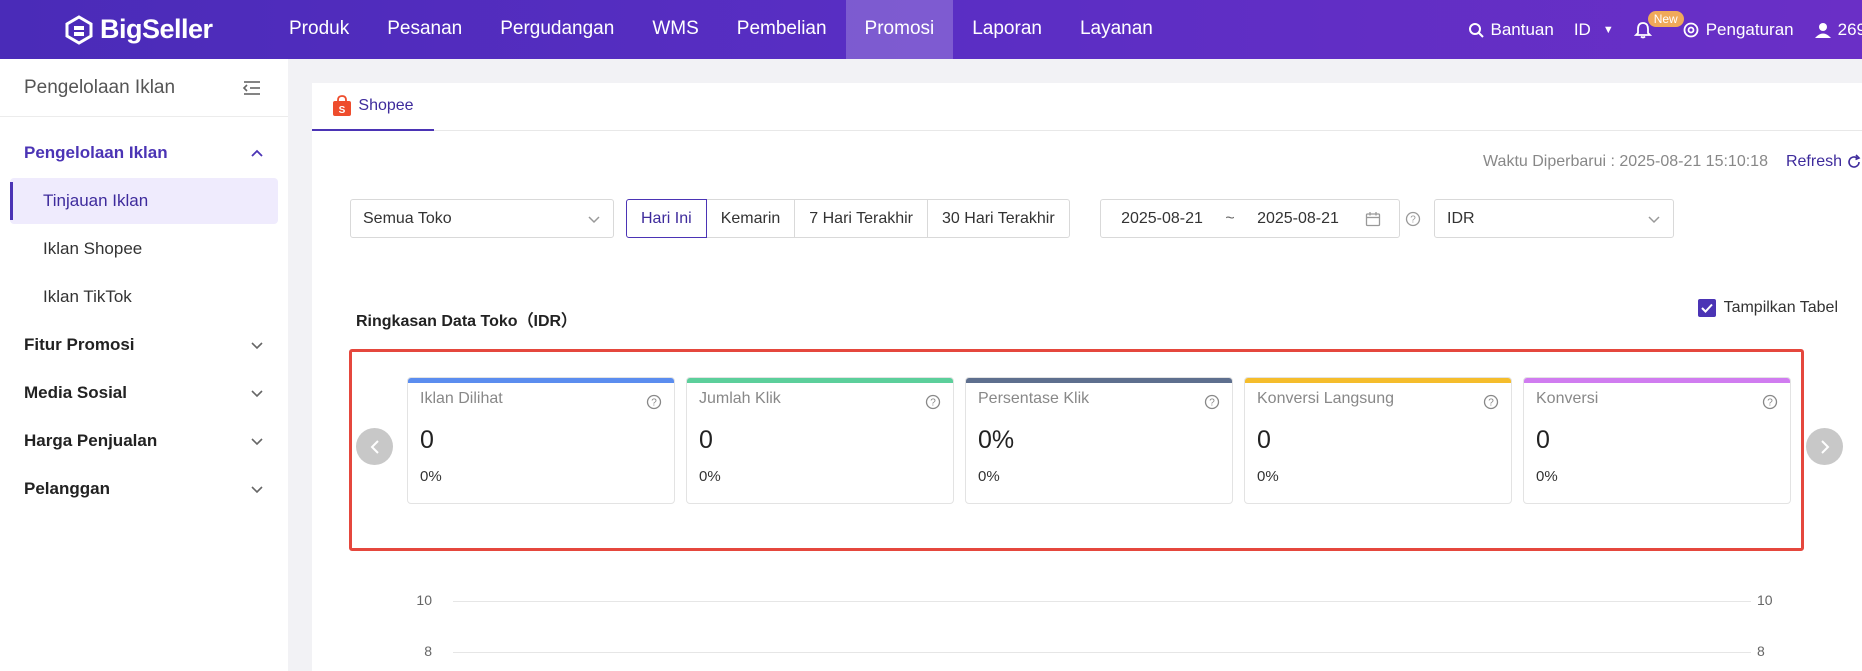 The width and height of the screenshot is (1862, 671). What do you see at coordinates (1765, 600) in the screenshot?
I see `y-axis-right-tick: 10` at bounding box center [1765, 600].